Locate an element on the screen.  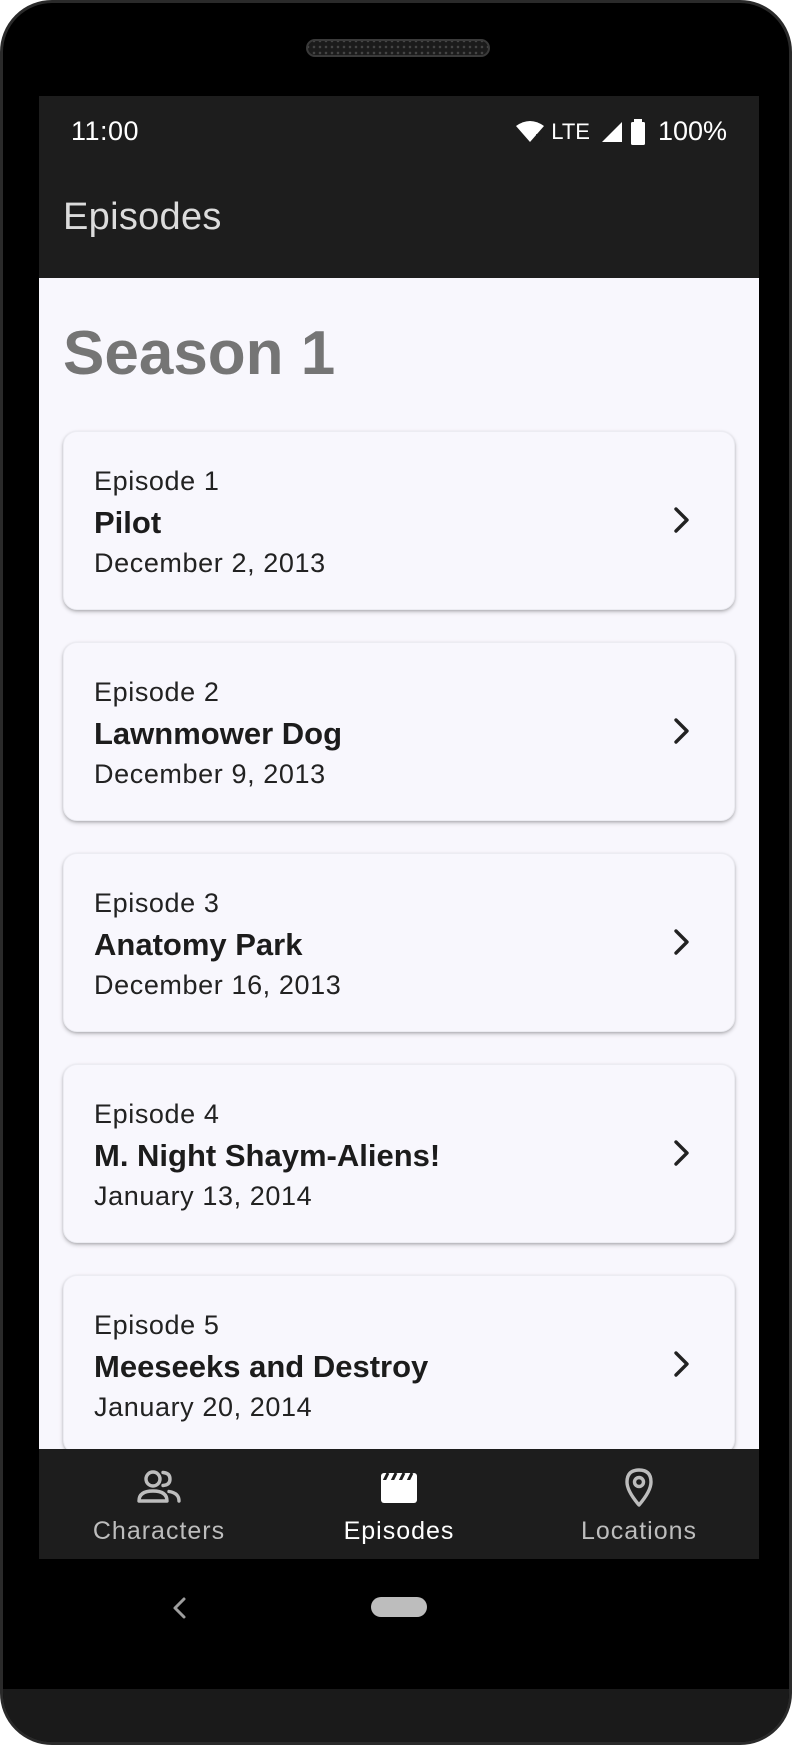
season-heading: Season 1 is located at coordinates (199, 353).